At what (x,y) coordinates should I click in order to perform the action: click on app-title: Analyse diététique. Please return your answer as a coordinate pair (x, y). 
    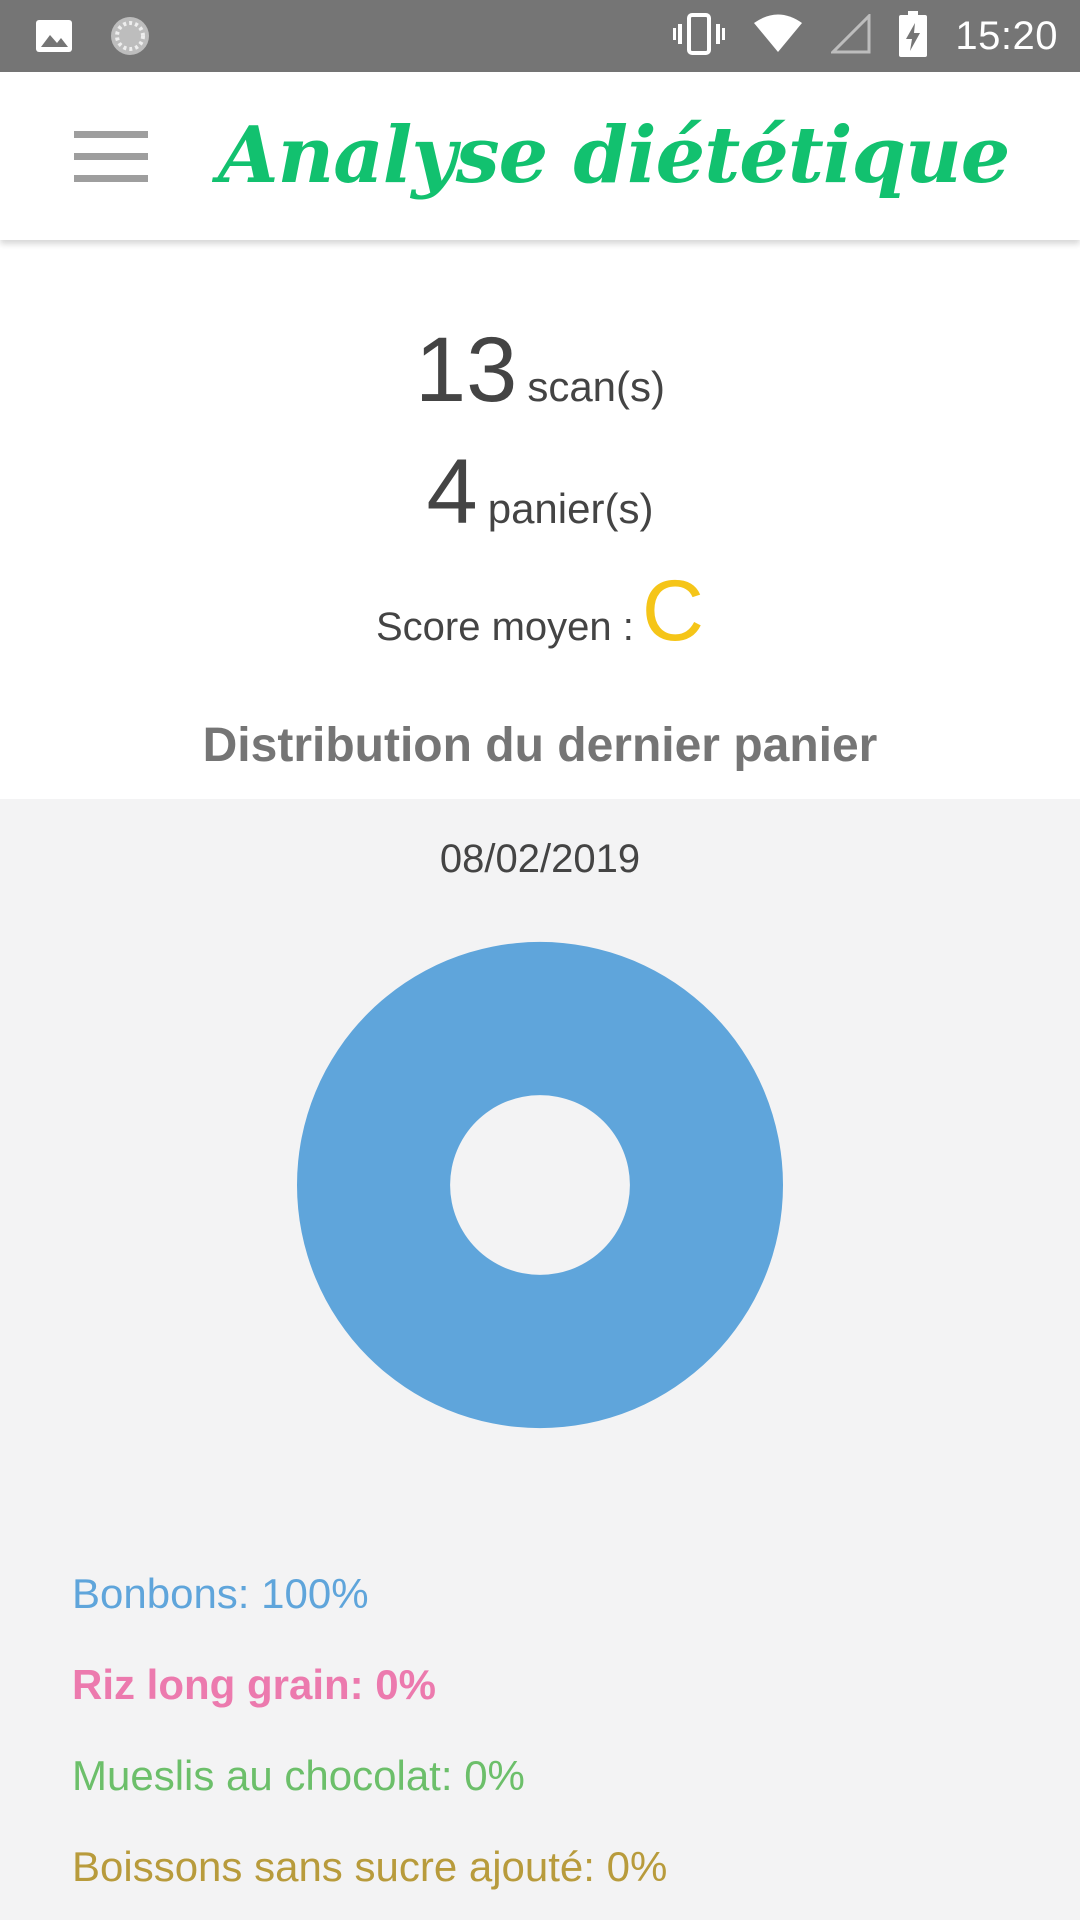
    Looking at the image, I should click on (614, 155).